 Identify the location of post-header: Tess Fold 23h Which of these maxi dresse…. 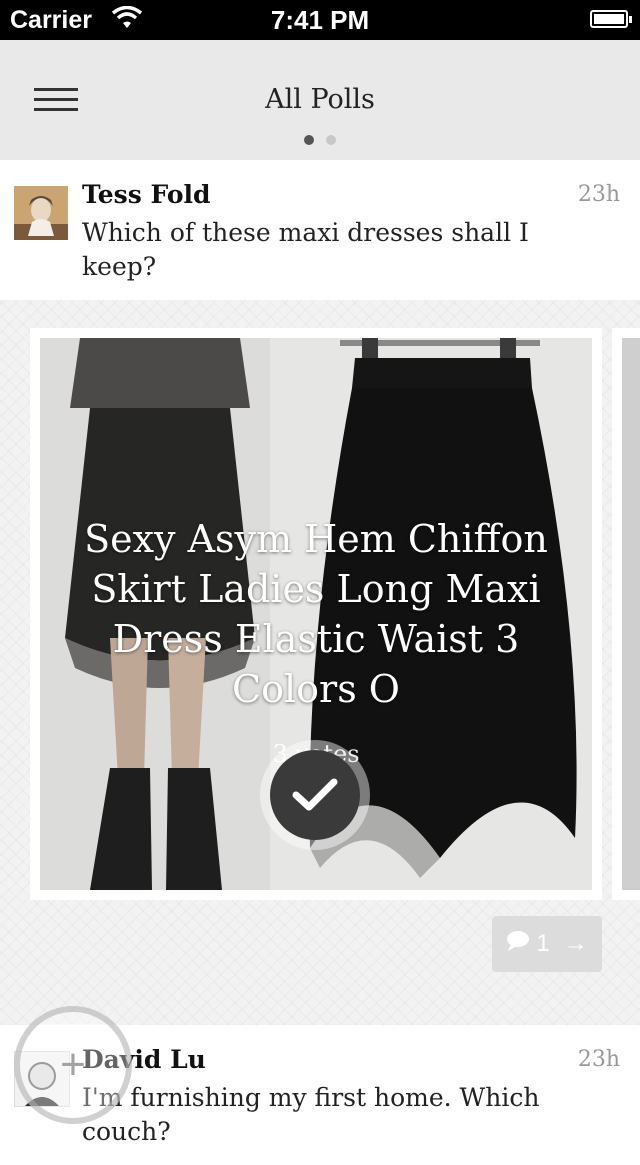
(320, 230).